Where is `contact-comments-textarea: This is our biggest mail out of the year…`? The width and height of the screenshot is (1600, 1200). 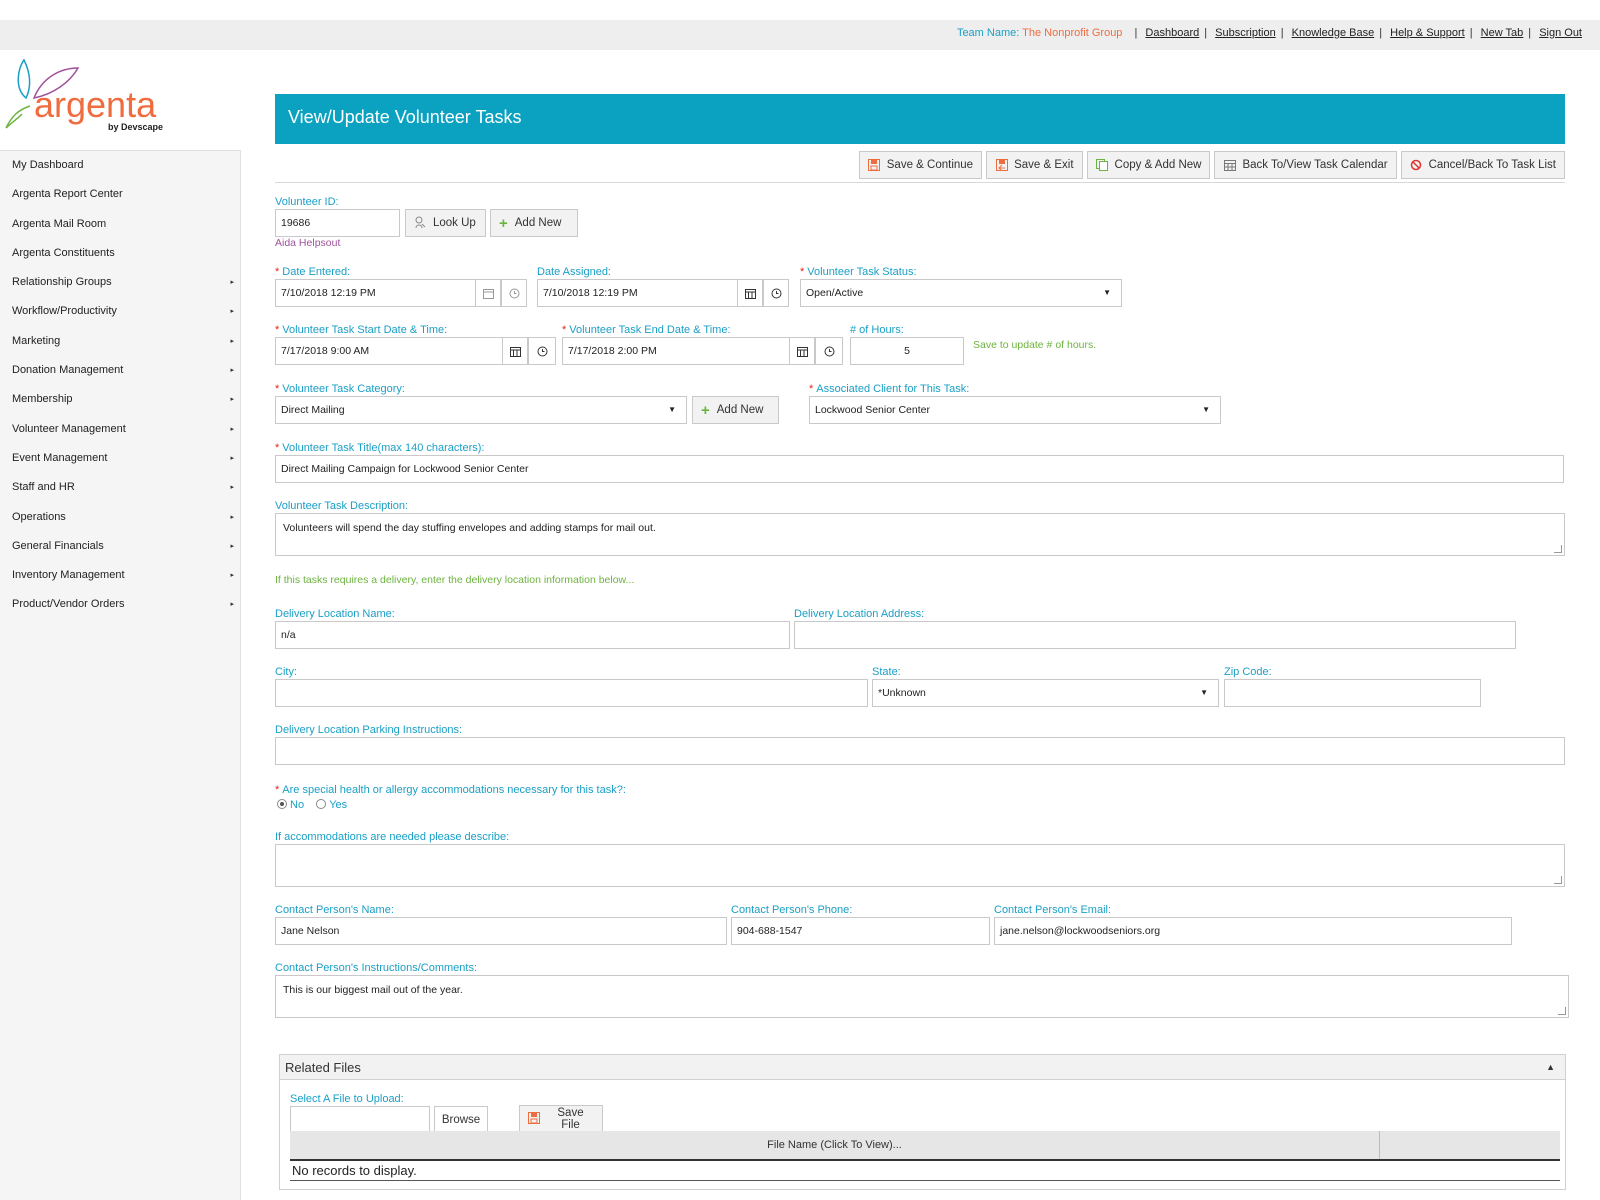 contact-comments-textarea: This is our biggest mail out of the year… is located at coordinates (922, 996).